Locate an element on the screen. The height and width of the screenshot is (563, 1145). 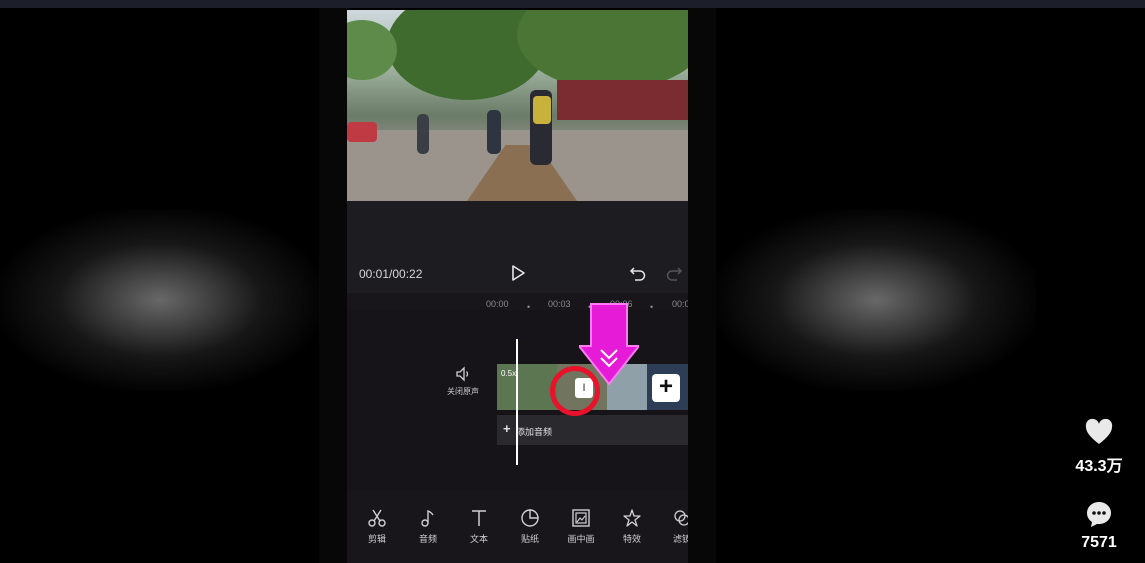
toolbar-label: 贴纸 is located at coordinates (529, 539).